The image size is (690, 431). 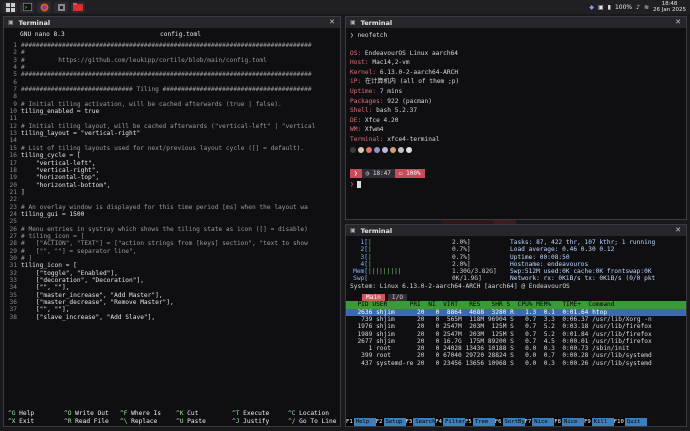 I want to click on line-number: 3, so click(x=15, y=60).